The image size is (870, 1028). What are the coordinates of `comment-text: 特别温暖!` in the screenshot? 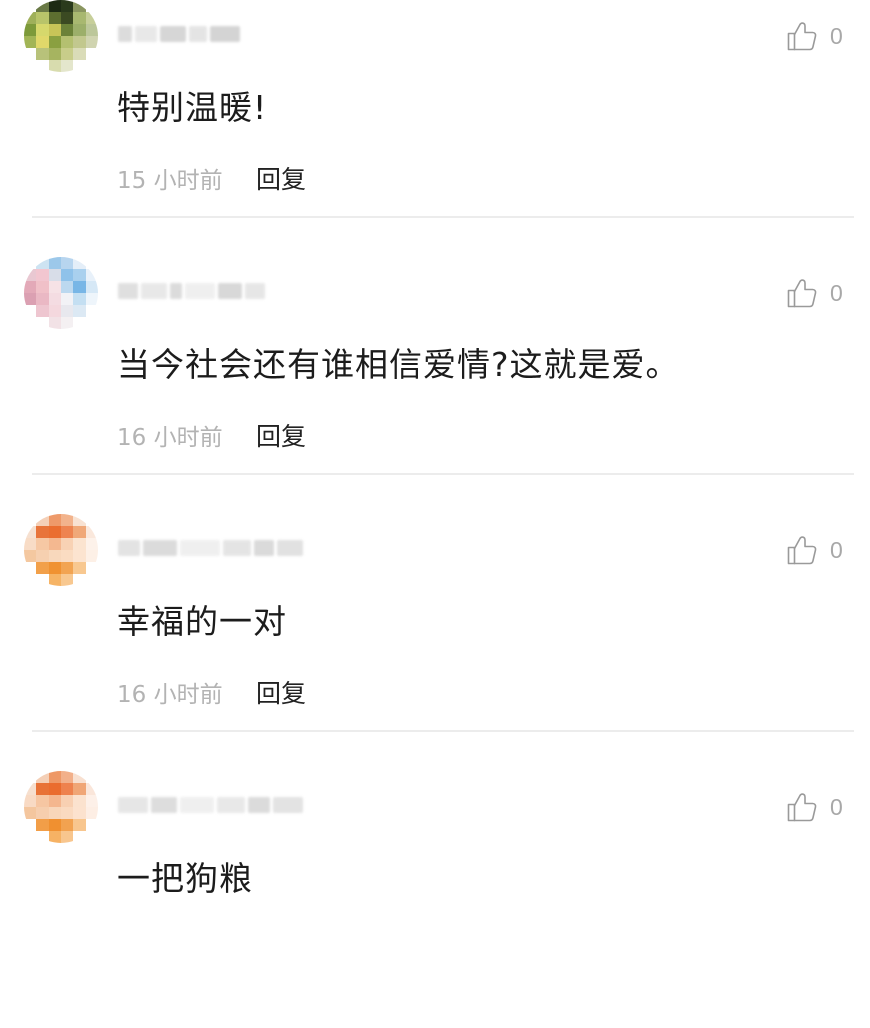 It's located at (192, 107).